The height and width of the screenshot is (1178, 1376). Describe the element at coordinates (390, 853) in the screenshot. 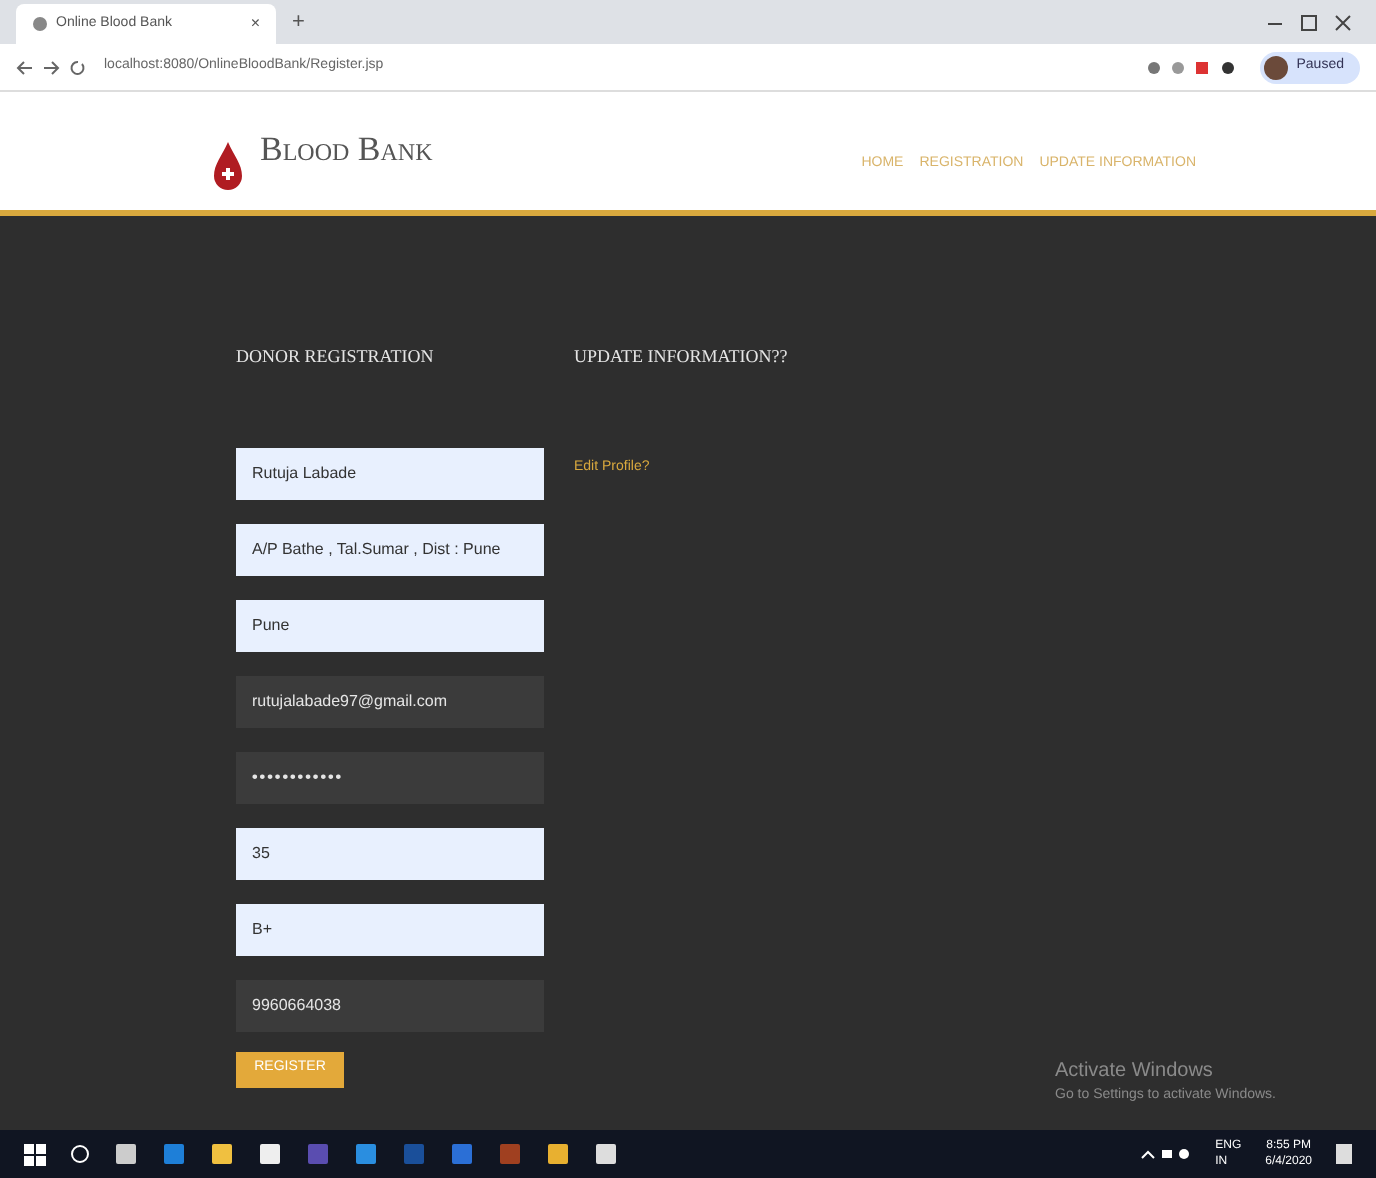

I see `input-field: 35` at that location.